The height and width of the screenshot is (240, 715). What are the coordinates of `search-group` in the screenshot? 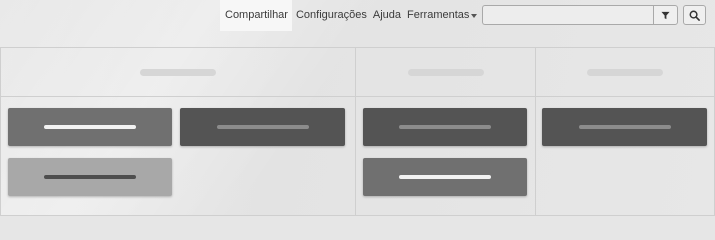 It's located at (580, 15).